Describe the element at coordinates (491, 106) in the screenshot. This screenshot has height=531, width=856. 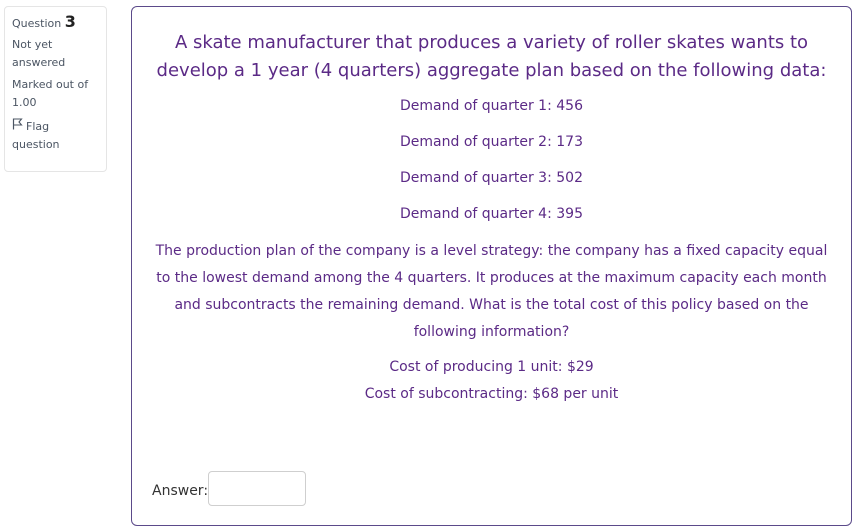
I see `demand-quarter-1: Demand of quarter 1: 456` at that location.